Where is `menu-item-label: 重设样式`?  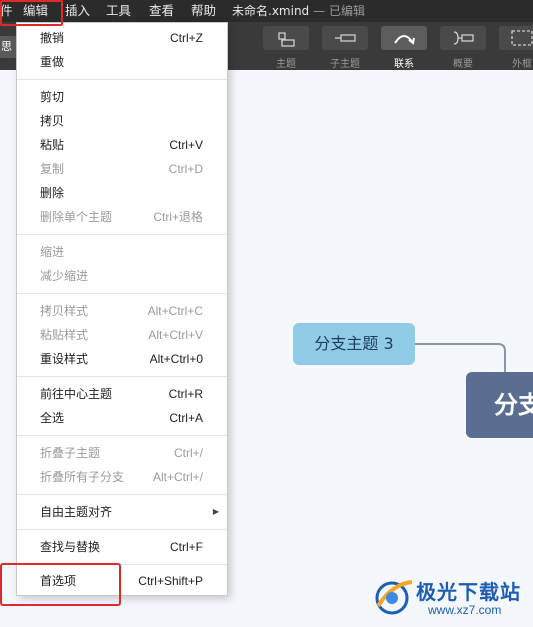
menu-item-label: 重设样式 is located at coordinates (64, 359).